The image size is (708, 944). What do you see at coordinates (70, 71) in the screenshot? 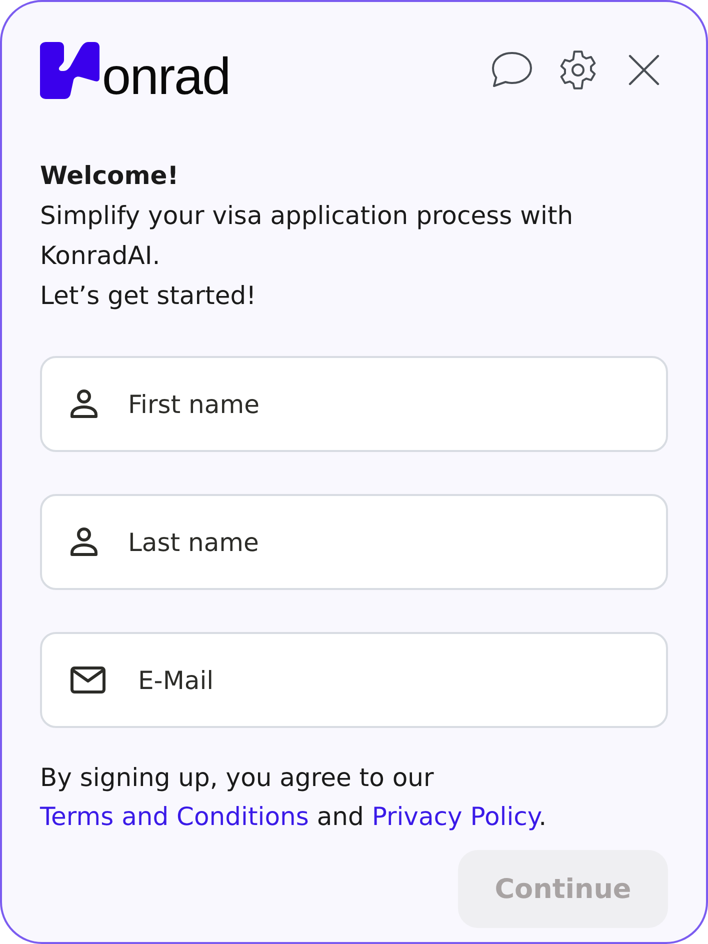
I see `logo-mark-icon` at bounding box center [70, 71].